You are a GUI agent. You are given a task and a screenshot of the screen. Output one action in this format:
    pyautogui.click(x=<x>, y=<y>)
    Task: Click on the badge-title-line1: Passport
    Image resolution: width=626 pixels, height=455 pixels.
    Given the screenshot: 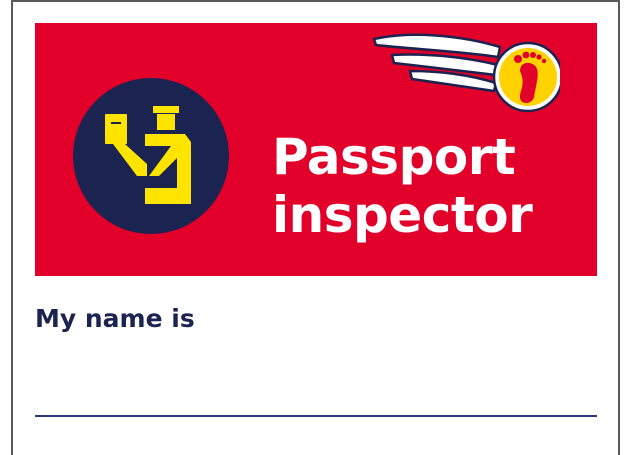 What is the action you would take?
    pyautogui.click(x=394, y=157)
    